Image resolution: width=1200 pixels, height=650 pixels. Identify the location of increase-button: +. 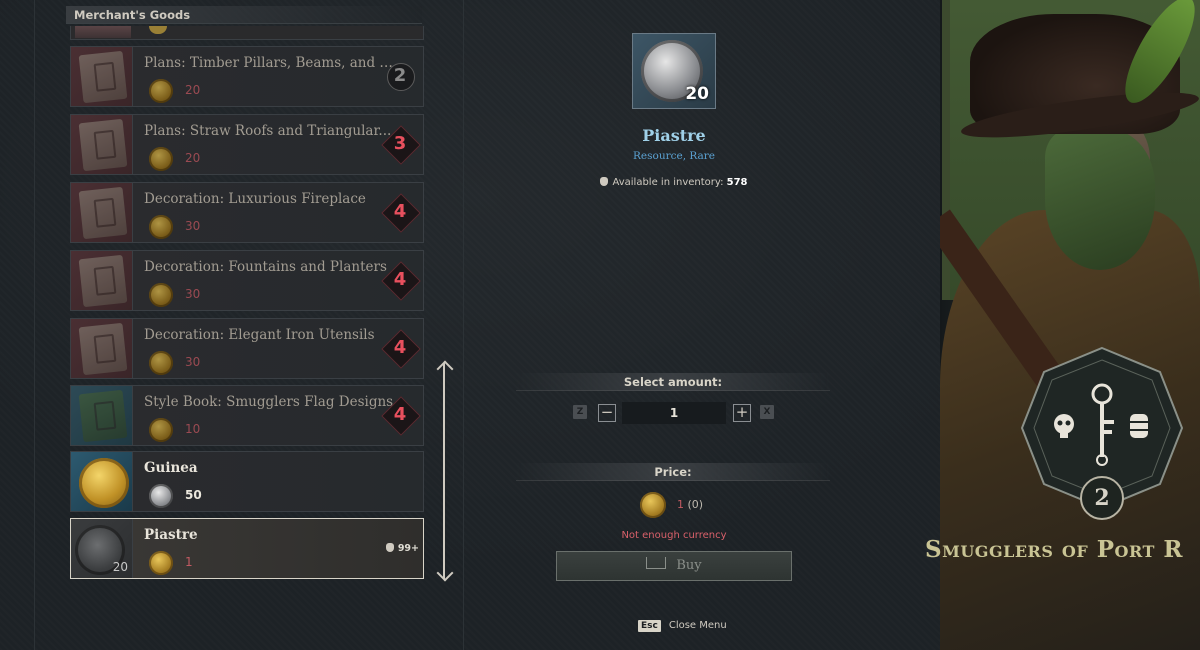
(742, 413).